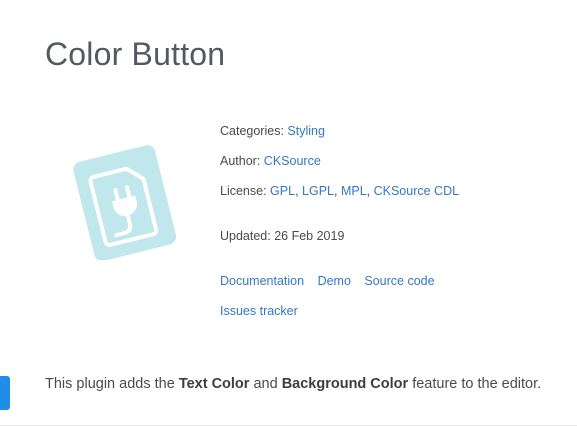  Describe the element at coordinates (340, 191) in the screenshot. I see `license-row: License: GPL, LGPL, MPL, CKSource CDL` at that location.